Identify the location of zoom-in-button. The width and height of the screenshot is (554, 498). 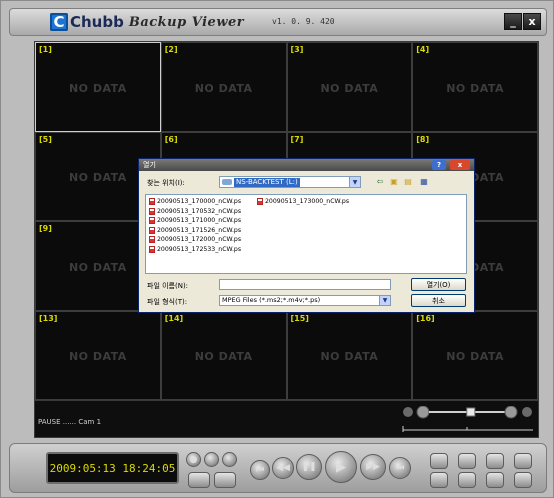
(225, 480).